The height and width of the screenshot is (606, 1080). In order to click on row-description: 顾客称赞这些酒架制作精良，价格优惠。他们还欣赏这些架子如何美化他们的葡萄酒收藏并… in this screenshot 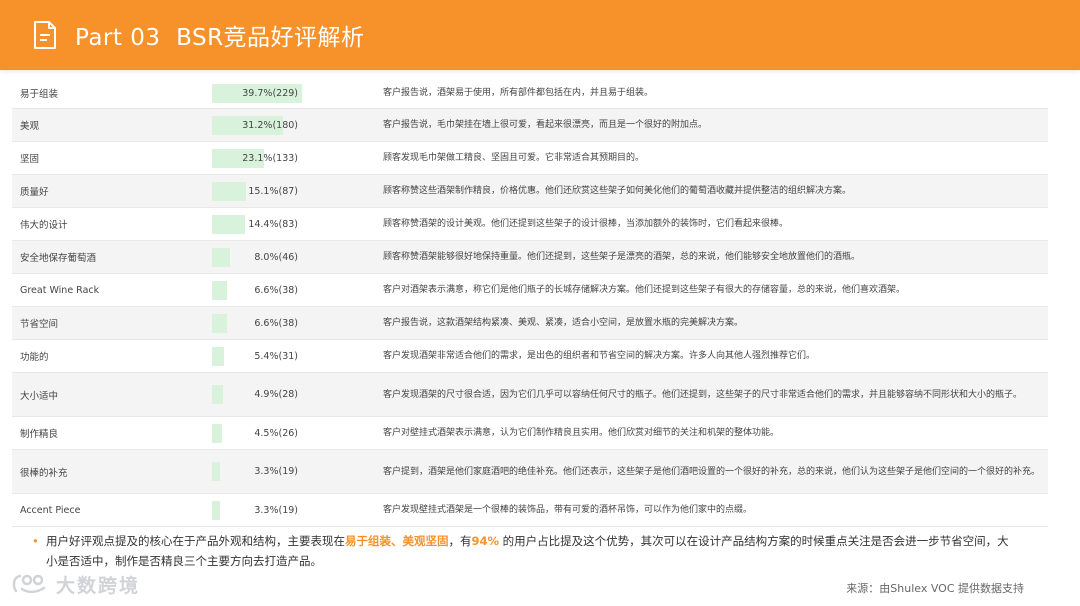, I will do `click(617, 191)`.